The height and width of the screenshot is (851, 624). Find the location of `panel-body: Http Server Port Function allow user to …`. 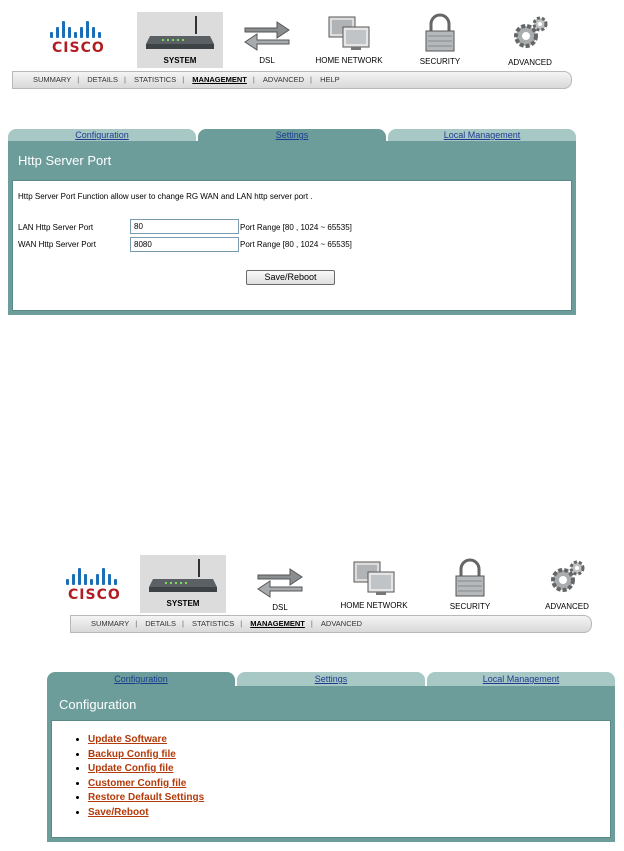

panel-body: Http Server Port Function allow user to … is located at coordinates (292, 245).